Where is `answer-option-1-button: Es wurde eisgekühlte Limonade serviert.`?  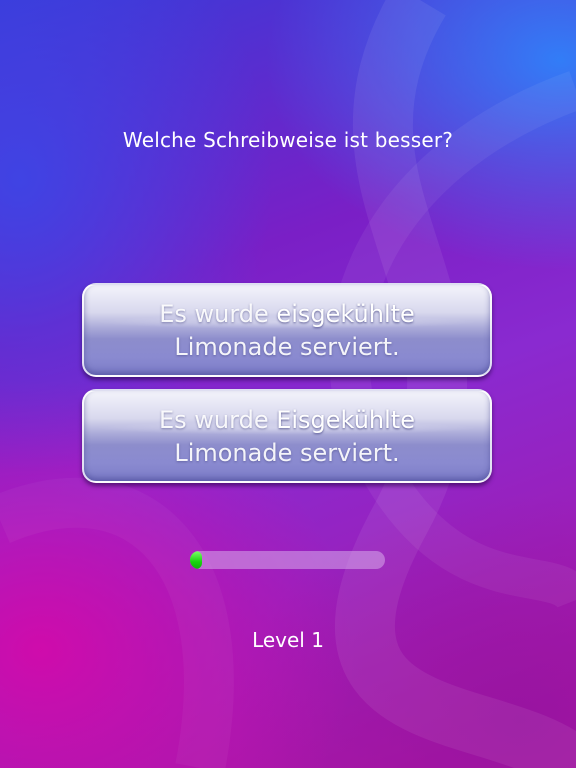
answer-option-1-button: Es wurde eisgekühlte Limonade serviert. is located at coordinates (287, 330).